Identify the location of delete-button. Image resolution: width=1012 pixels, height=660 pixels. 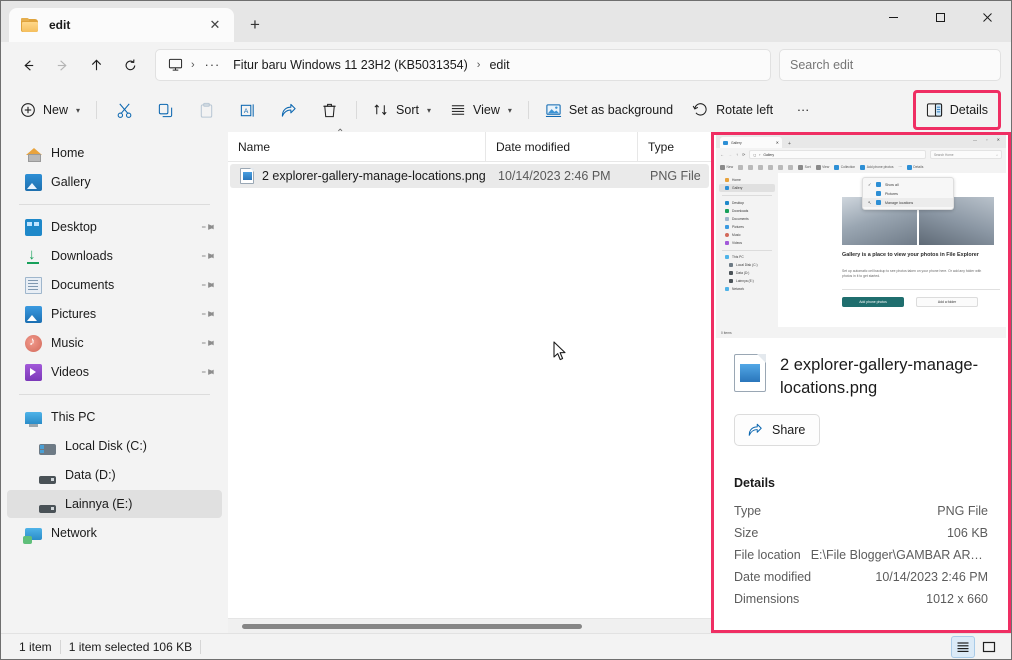
(329, 110).